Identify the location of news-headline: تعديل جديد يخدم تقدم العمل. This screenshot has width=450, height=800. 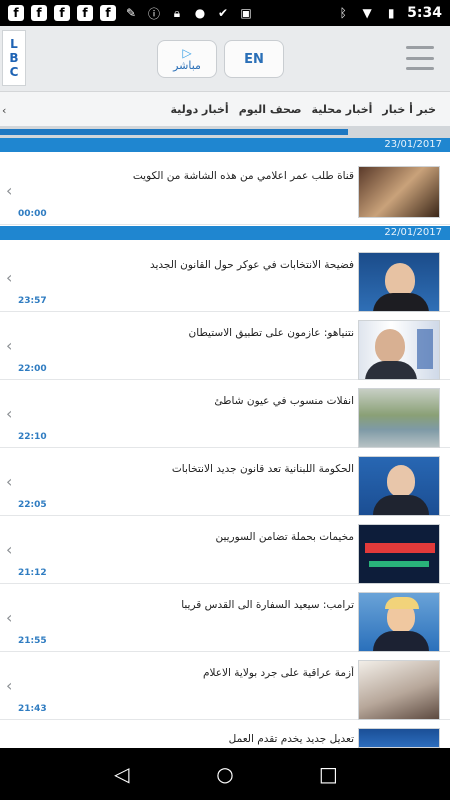
(291, 739).